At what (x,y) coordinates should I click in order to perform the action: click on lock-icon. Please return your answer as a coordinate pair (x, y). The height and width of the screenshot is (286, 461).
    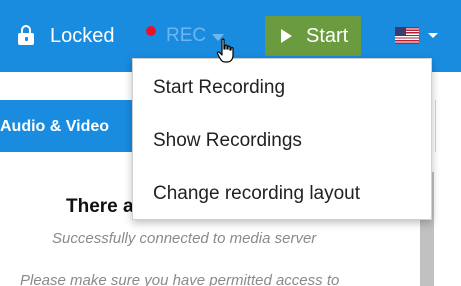
    Looking at the image, I should click on (26, 35).